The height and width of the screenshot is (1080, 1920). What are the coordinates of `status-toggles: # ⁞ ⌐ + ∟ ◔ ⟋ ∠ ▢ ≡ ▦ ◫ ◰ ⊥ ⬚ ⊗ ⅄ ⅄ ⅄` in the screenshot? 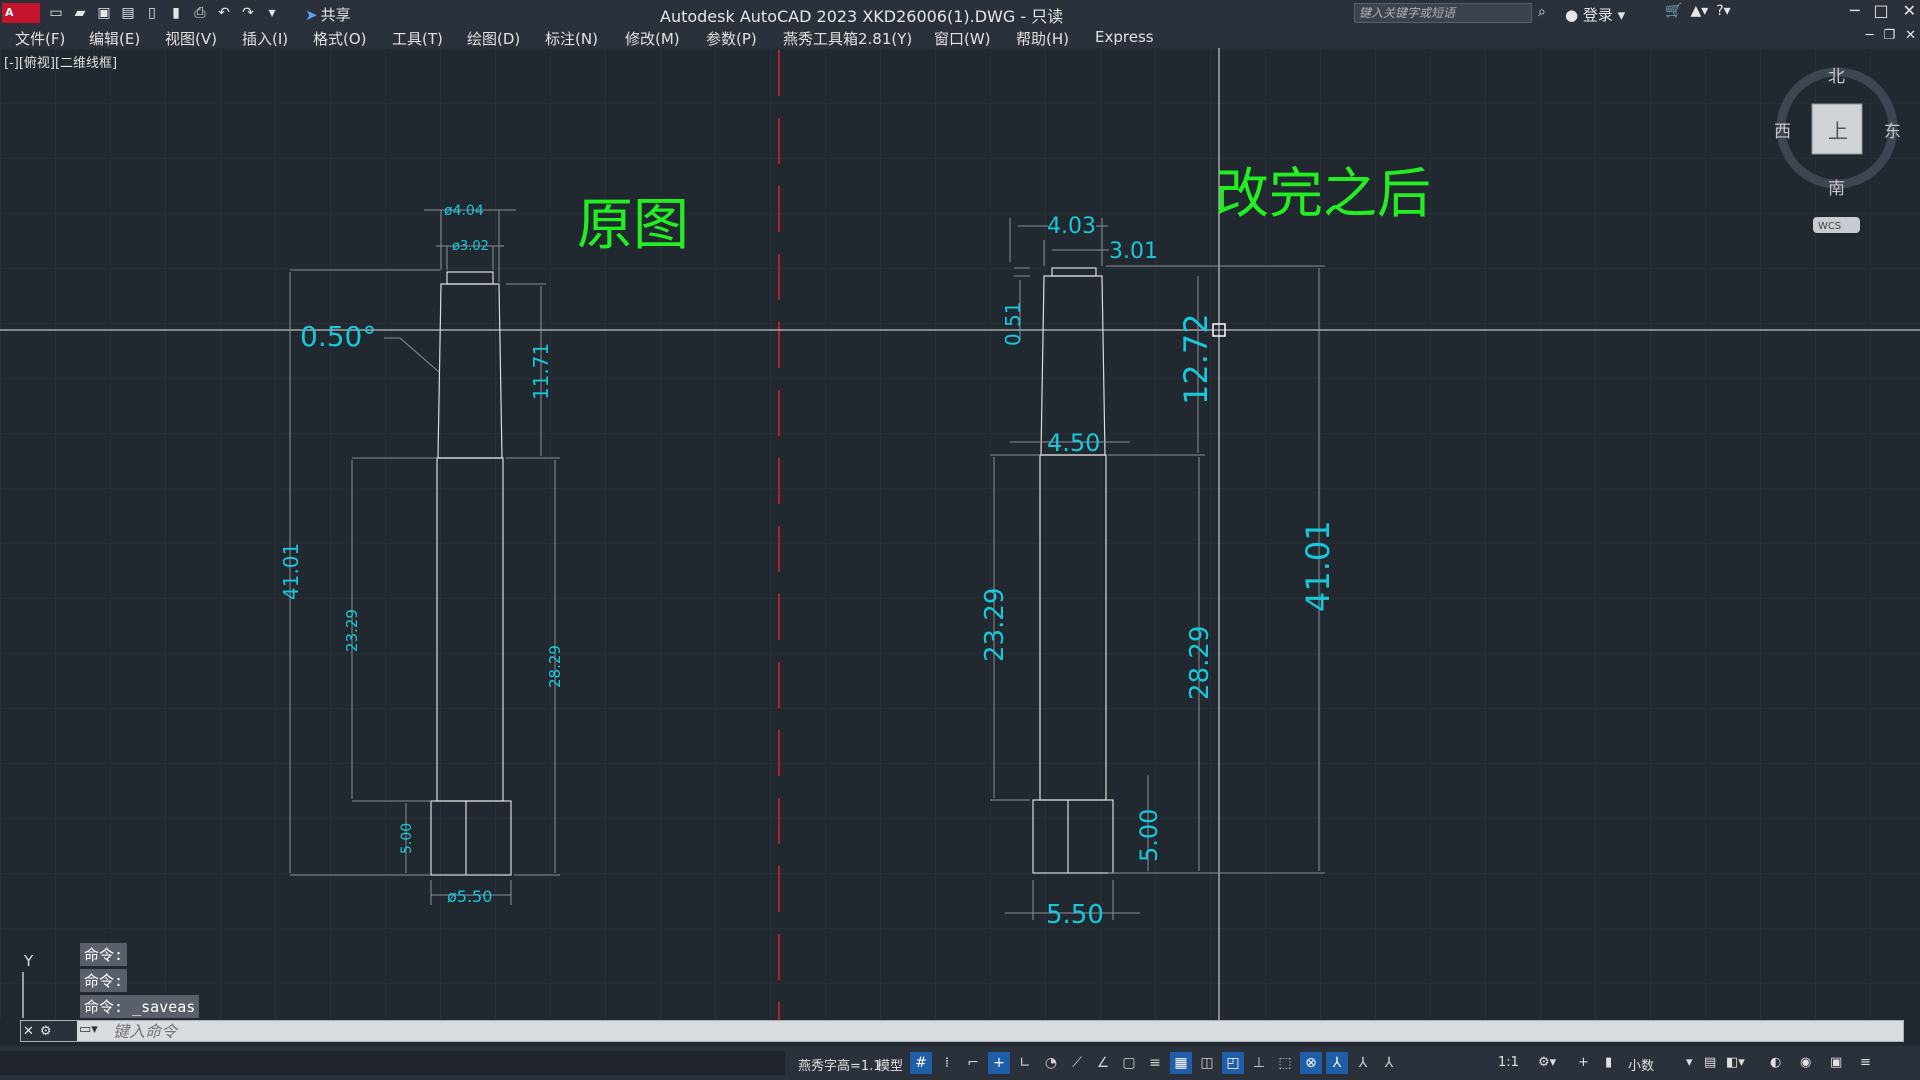 It's located at (1155, 1063).